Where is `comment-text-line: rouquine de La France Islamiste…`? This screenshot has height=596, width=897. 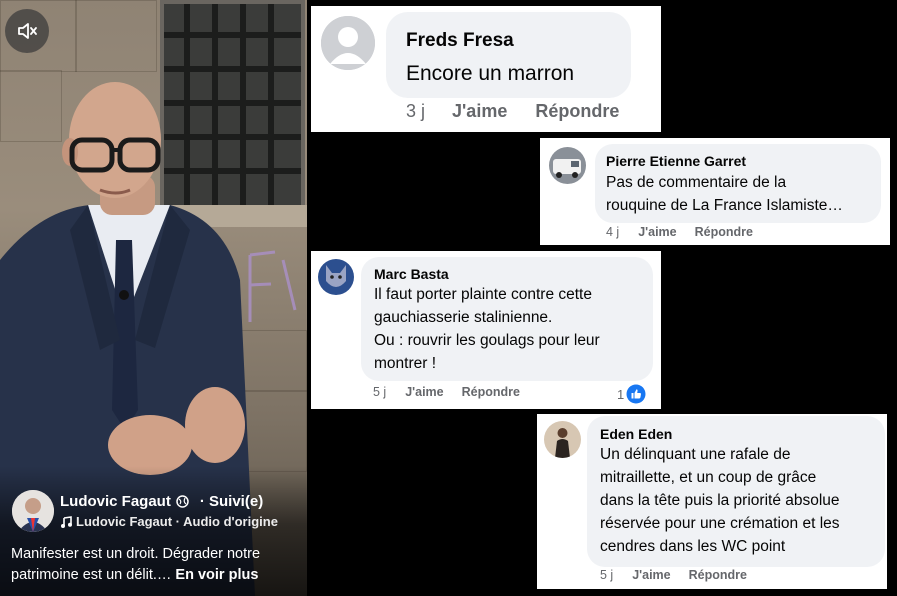
comment-text-line: rouquine de La France Islamiste… is located at coordinates (724, 205).